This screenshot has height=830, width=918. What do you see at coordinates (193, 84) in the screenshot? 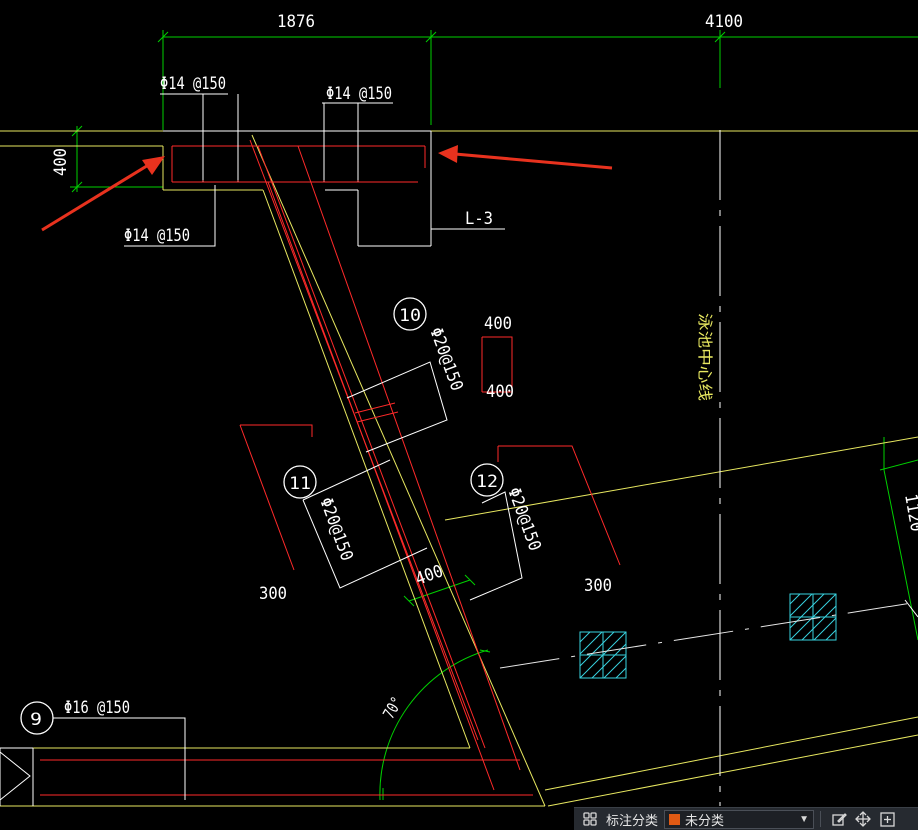
I see `rebar-top-left: Φ14 @150` at bounding box center [193, 84].